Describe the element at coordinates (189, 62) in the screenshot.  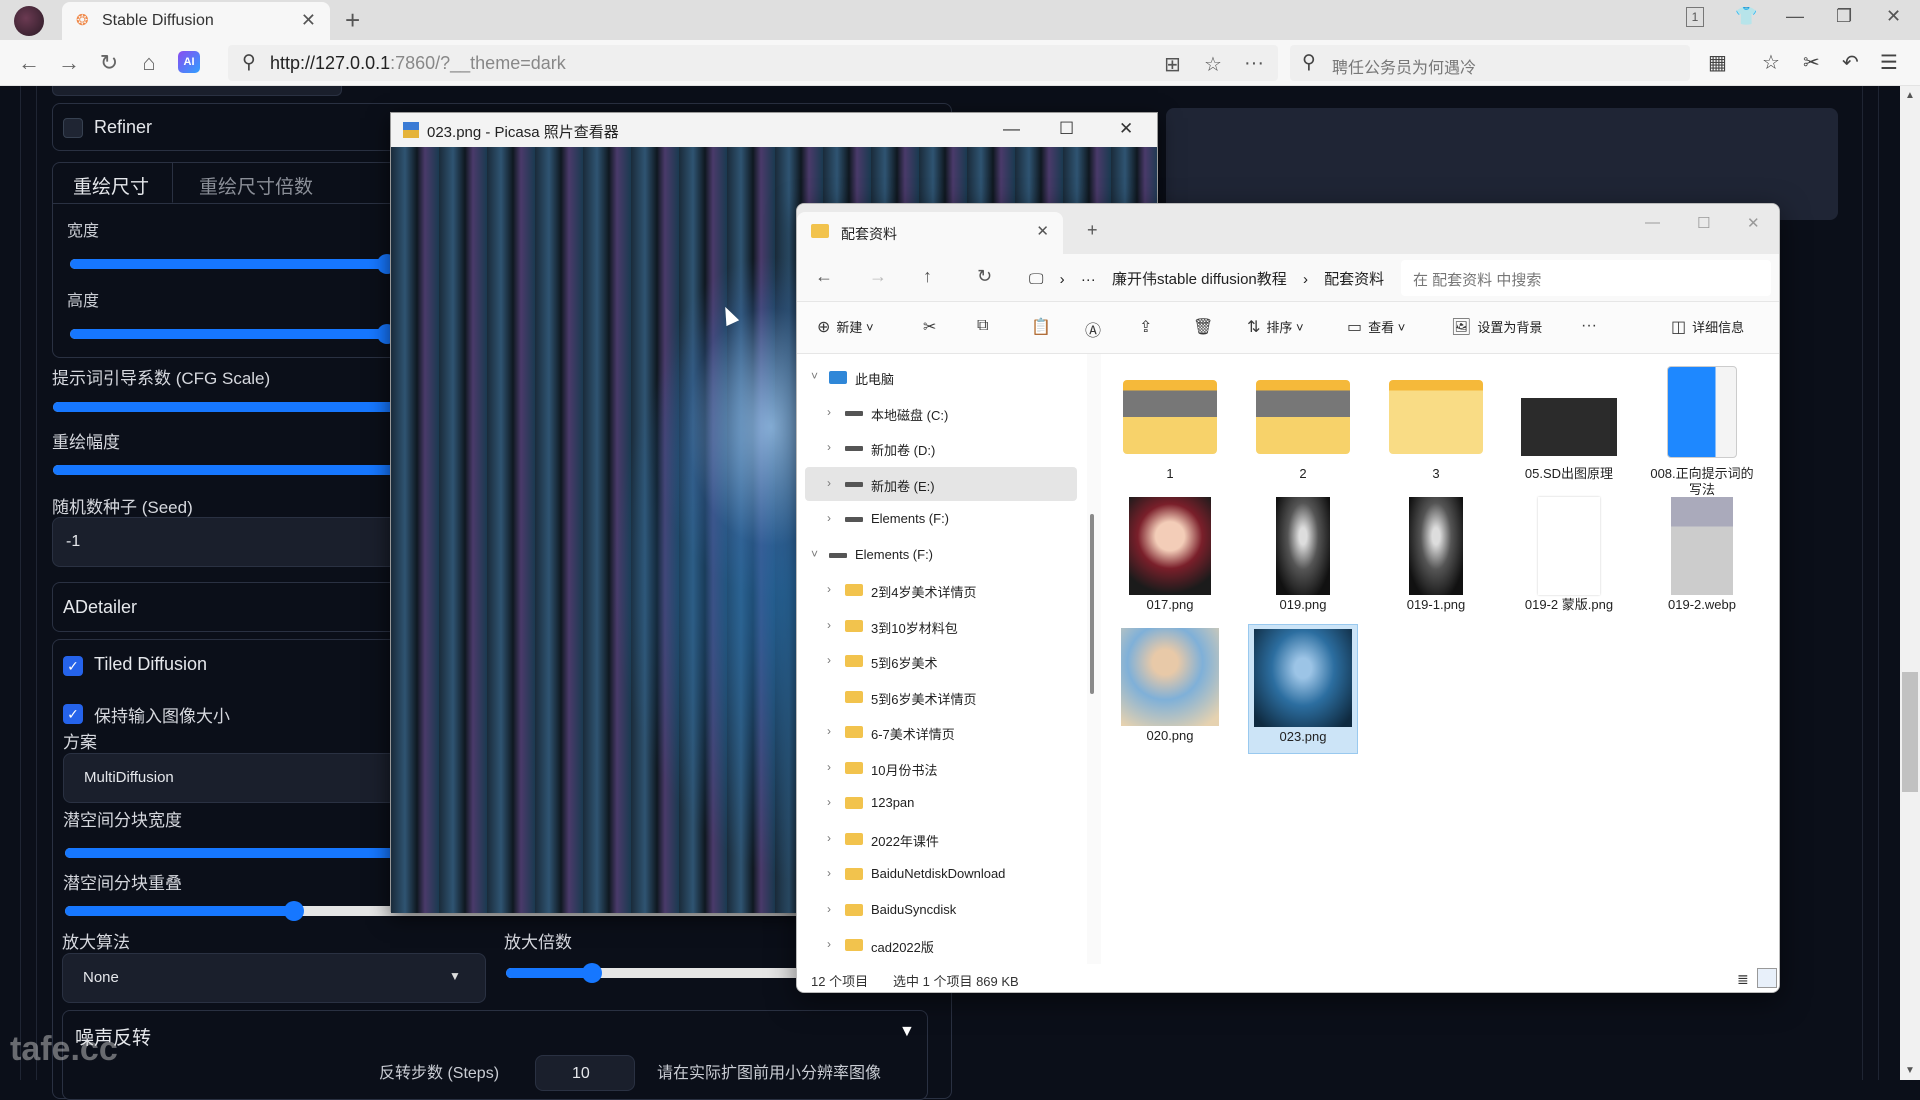
I see `ai-assistant-icon: AI` at that location.